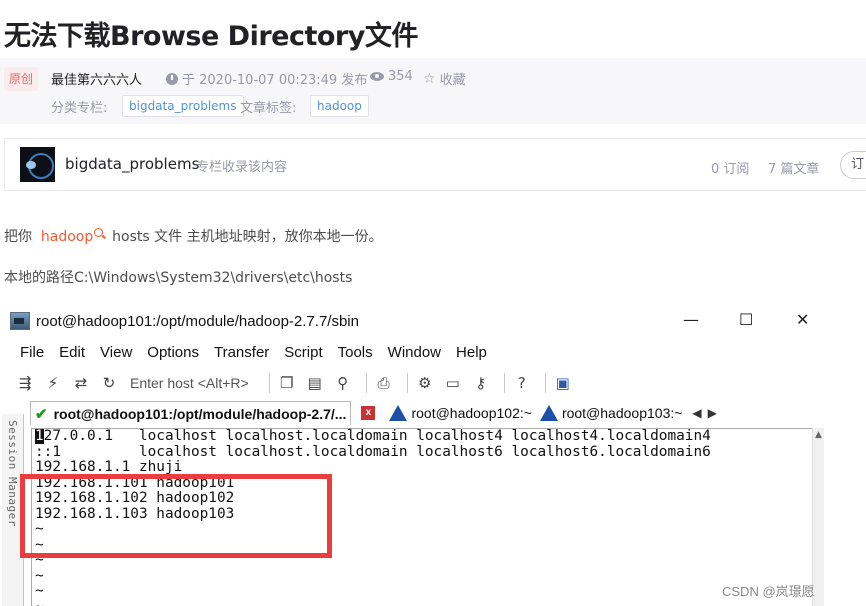  I want to click on watermark: CSDN @岚璟愿, so click(768, 591).